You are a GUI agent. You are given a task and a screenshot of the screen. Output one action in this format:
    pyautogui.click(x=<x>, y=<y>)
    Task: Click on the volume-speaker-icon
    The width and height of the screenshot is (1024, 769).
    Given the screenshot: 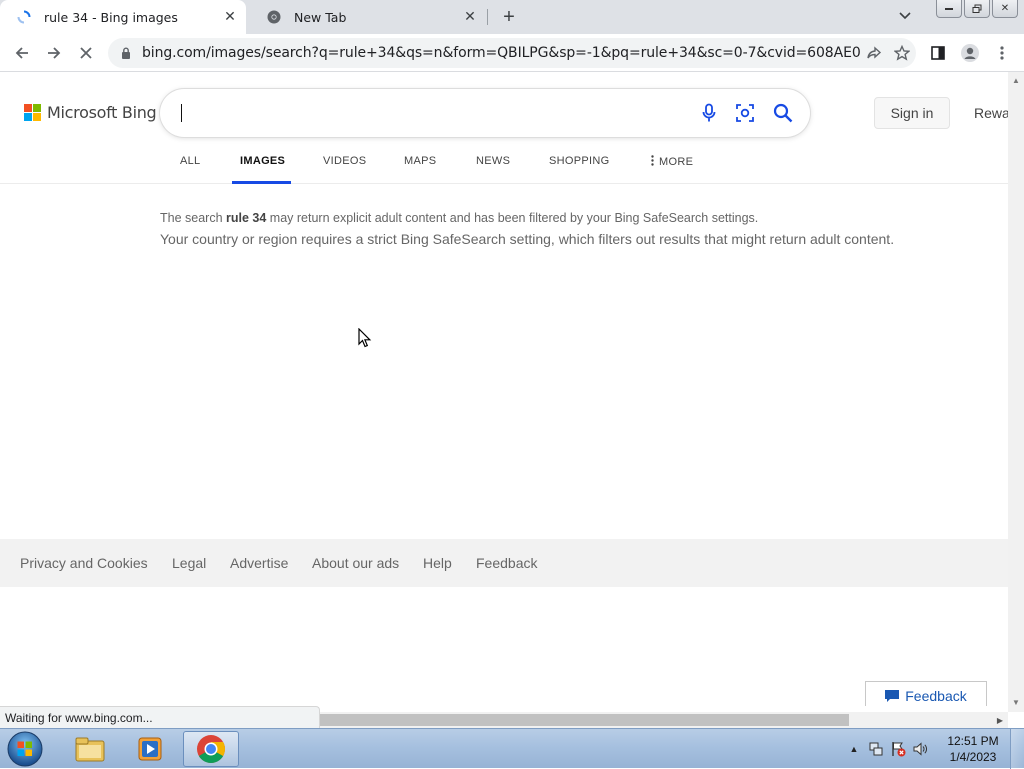 What is the action you would take?
    pyautogui.click(x=920, y=749)
    